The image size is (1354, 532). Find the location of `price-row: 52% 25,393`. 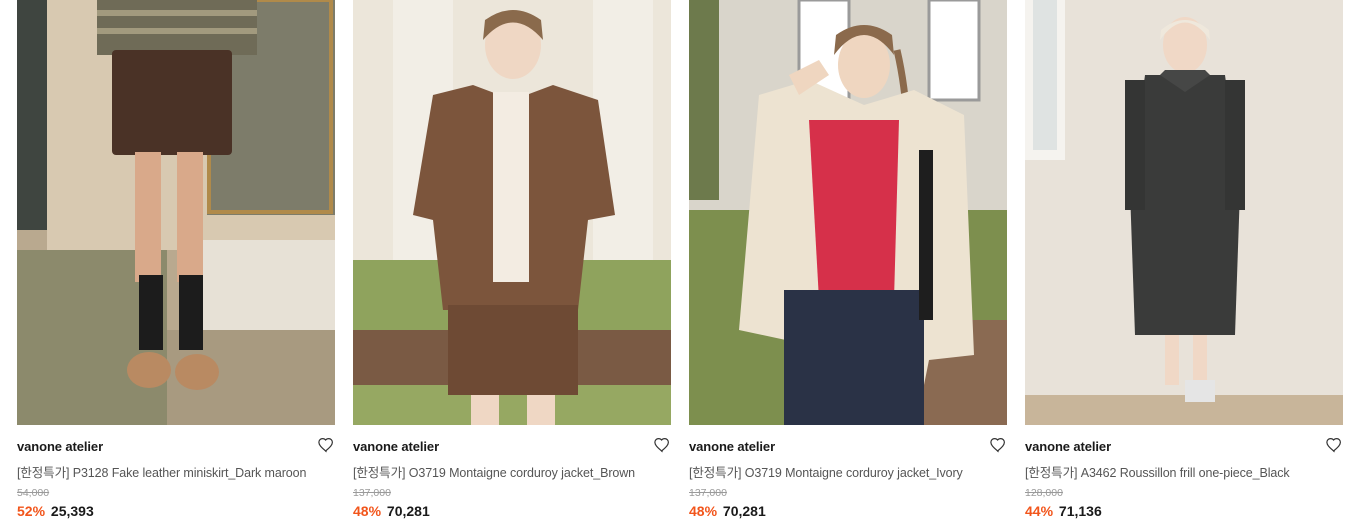

price-row: 52% 25,393 is located at coordinates (55, 511).